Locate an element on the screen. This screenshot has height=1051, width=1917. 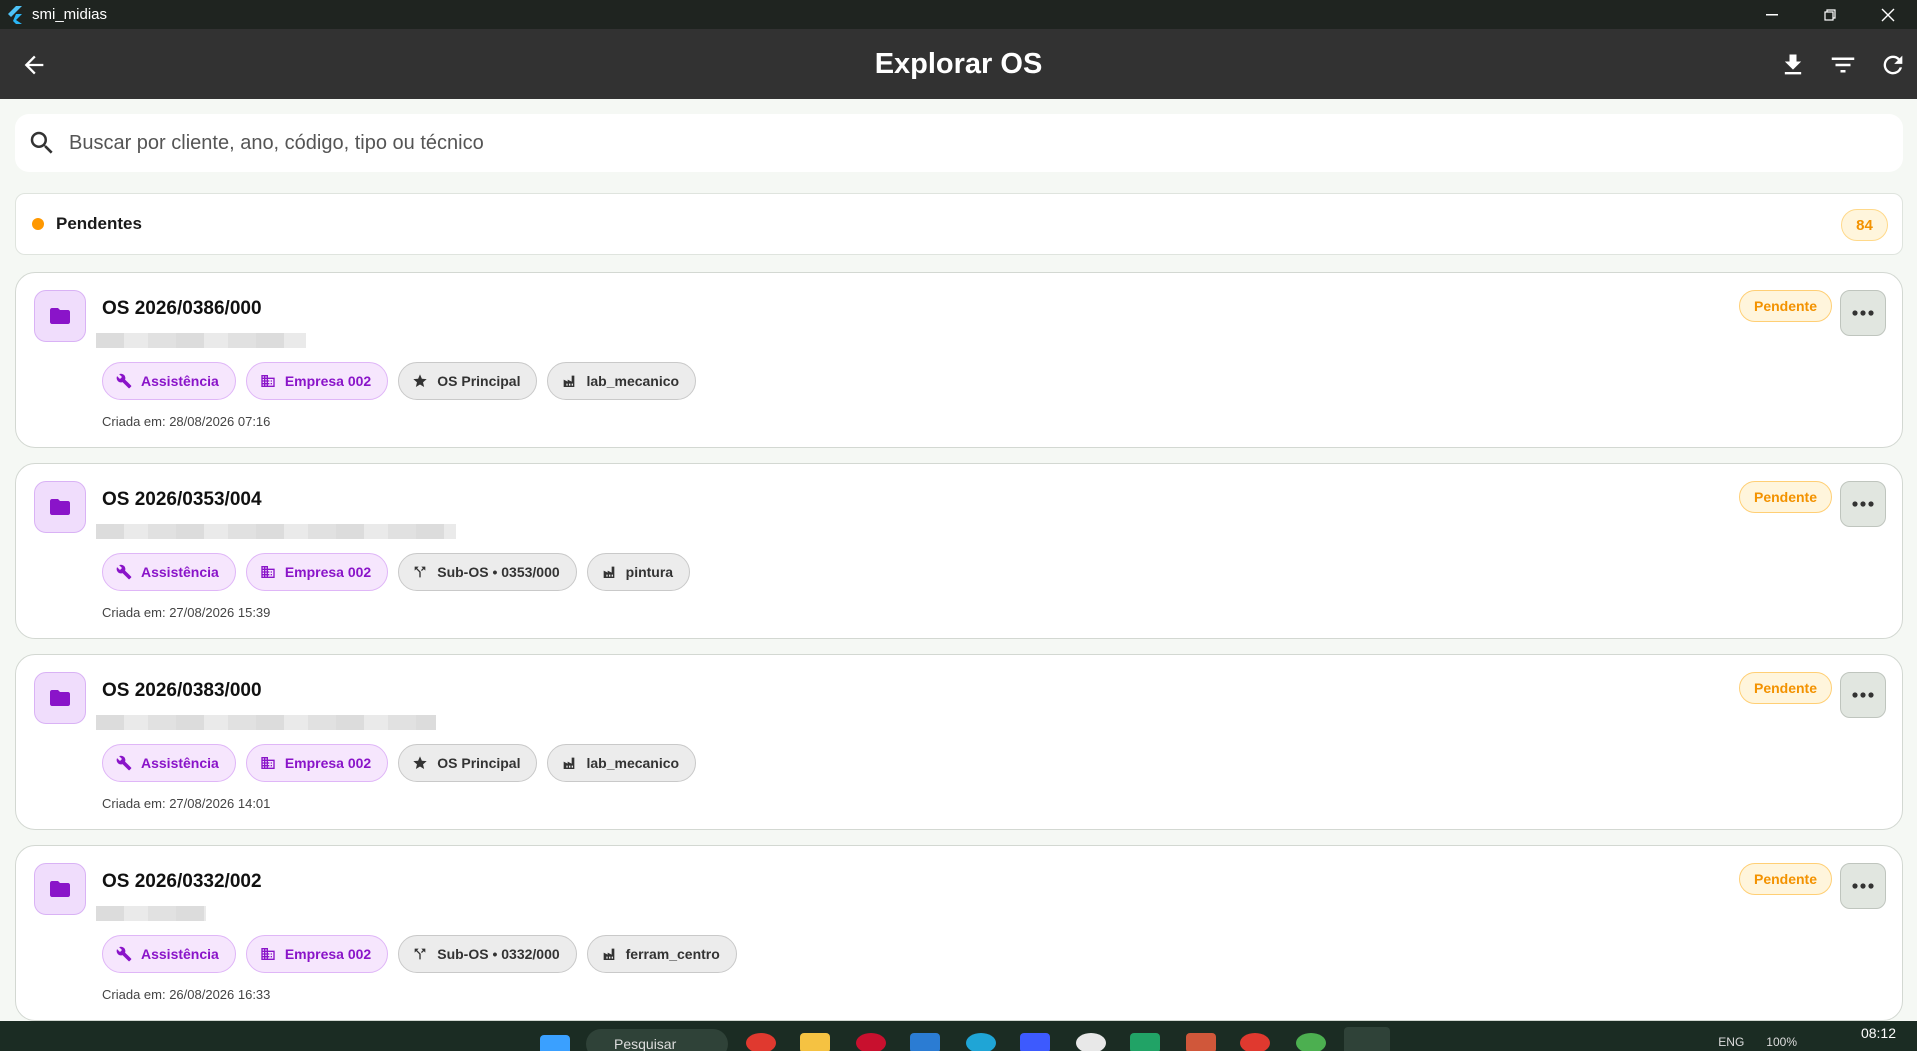
windows-taskbar: Pesquisar ENG 100% 08:12 is located at coordinates (958, 1036).